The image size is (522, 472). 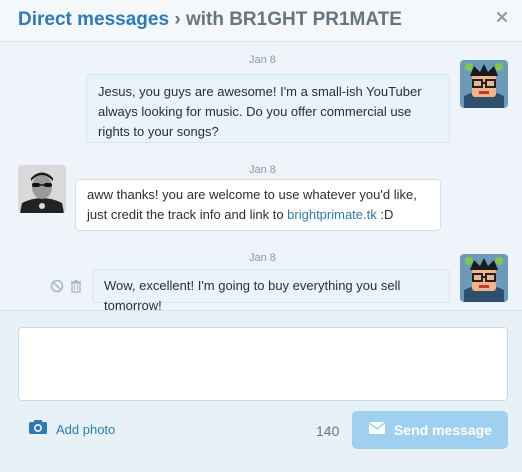 I want to click on add-photo-button: Add photo, so click(x=71, y=429).